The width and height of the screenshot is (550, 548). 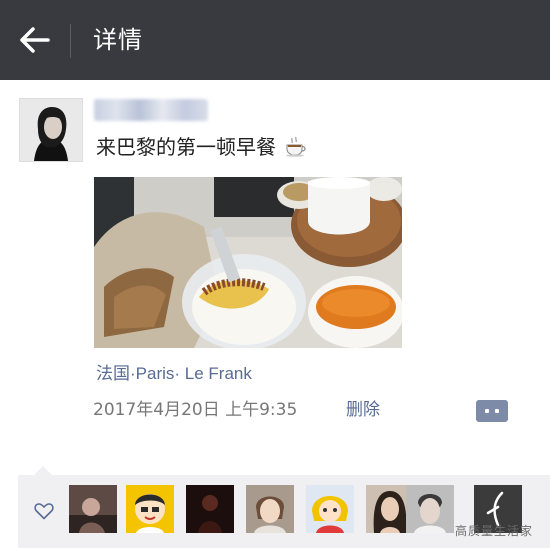 What do you see at coordinates (151, 110) in the screenshot?
I see `poster-name-blurred` at bounding box center [151, 110].